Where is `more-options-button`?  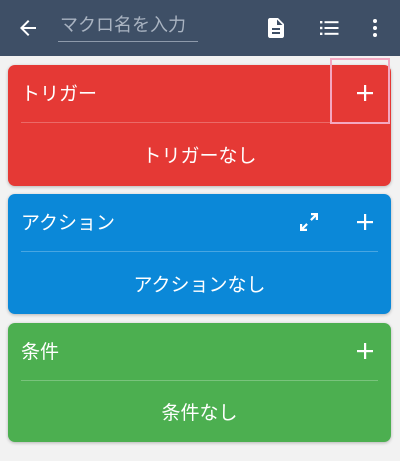
more-options-button is located at coordinates (375, 28).